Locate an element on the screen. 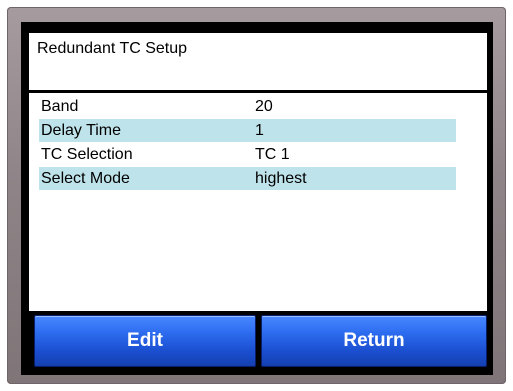 This screenshot has height=391, width=513. setting-row-delay-time: Delay Time 1 is located at coordinates (247, 130).